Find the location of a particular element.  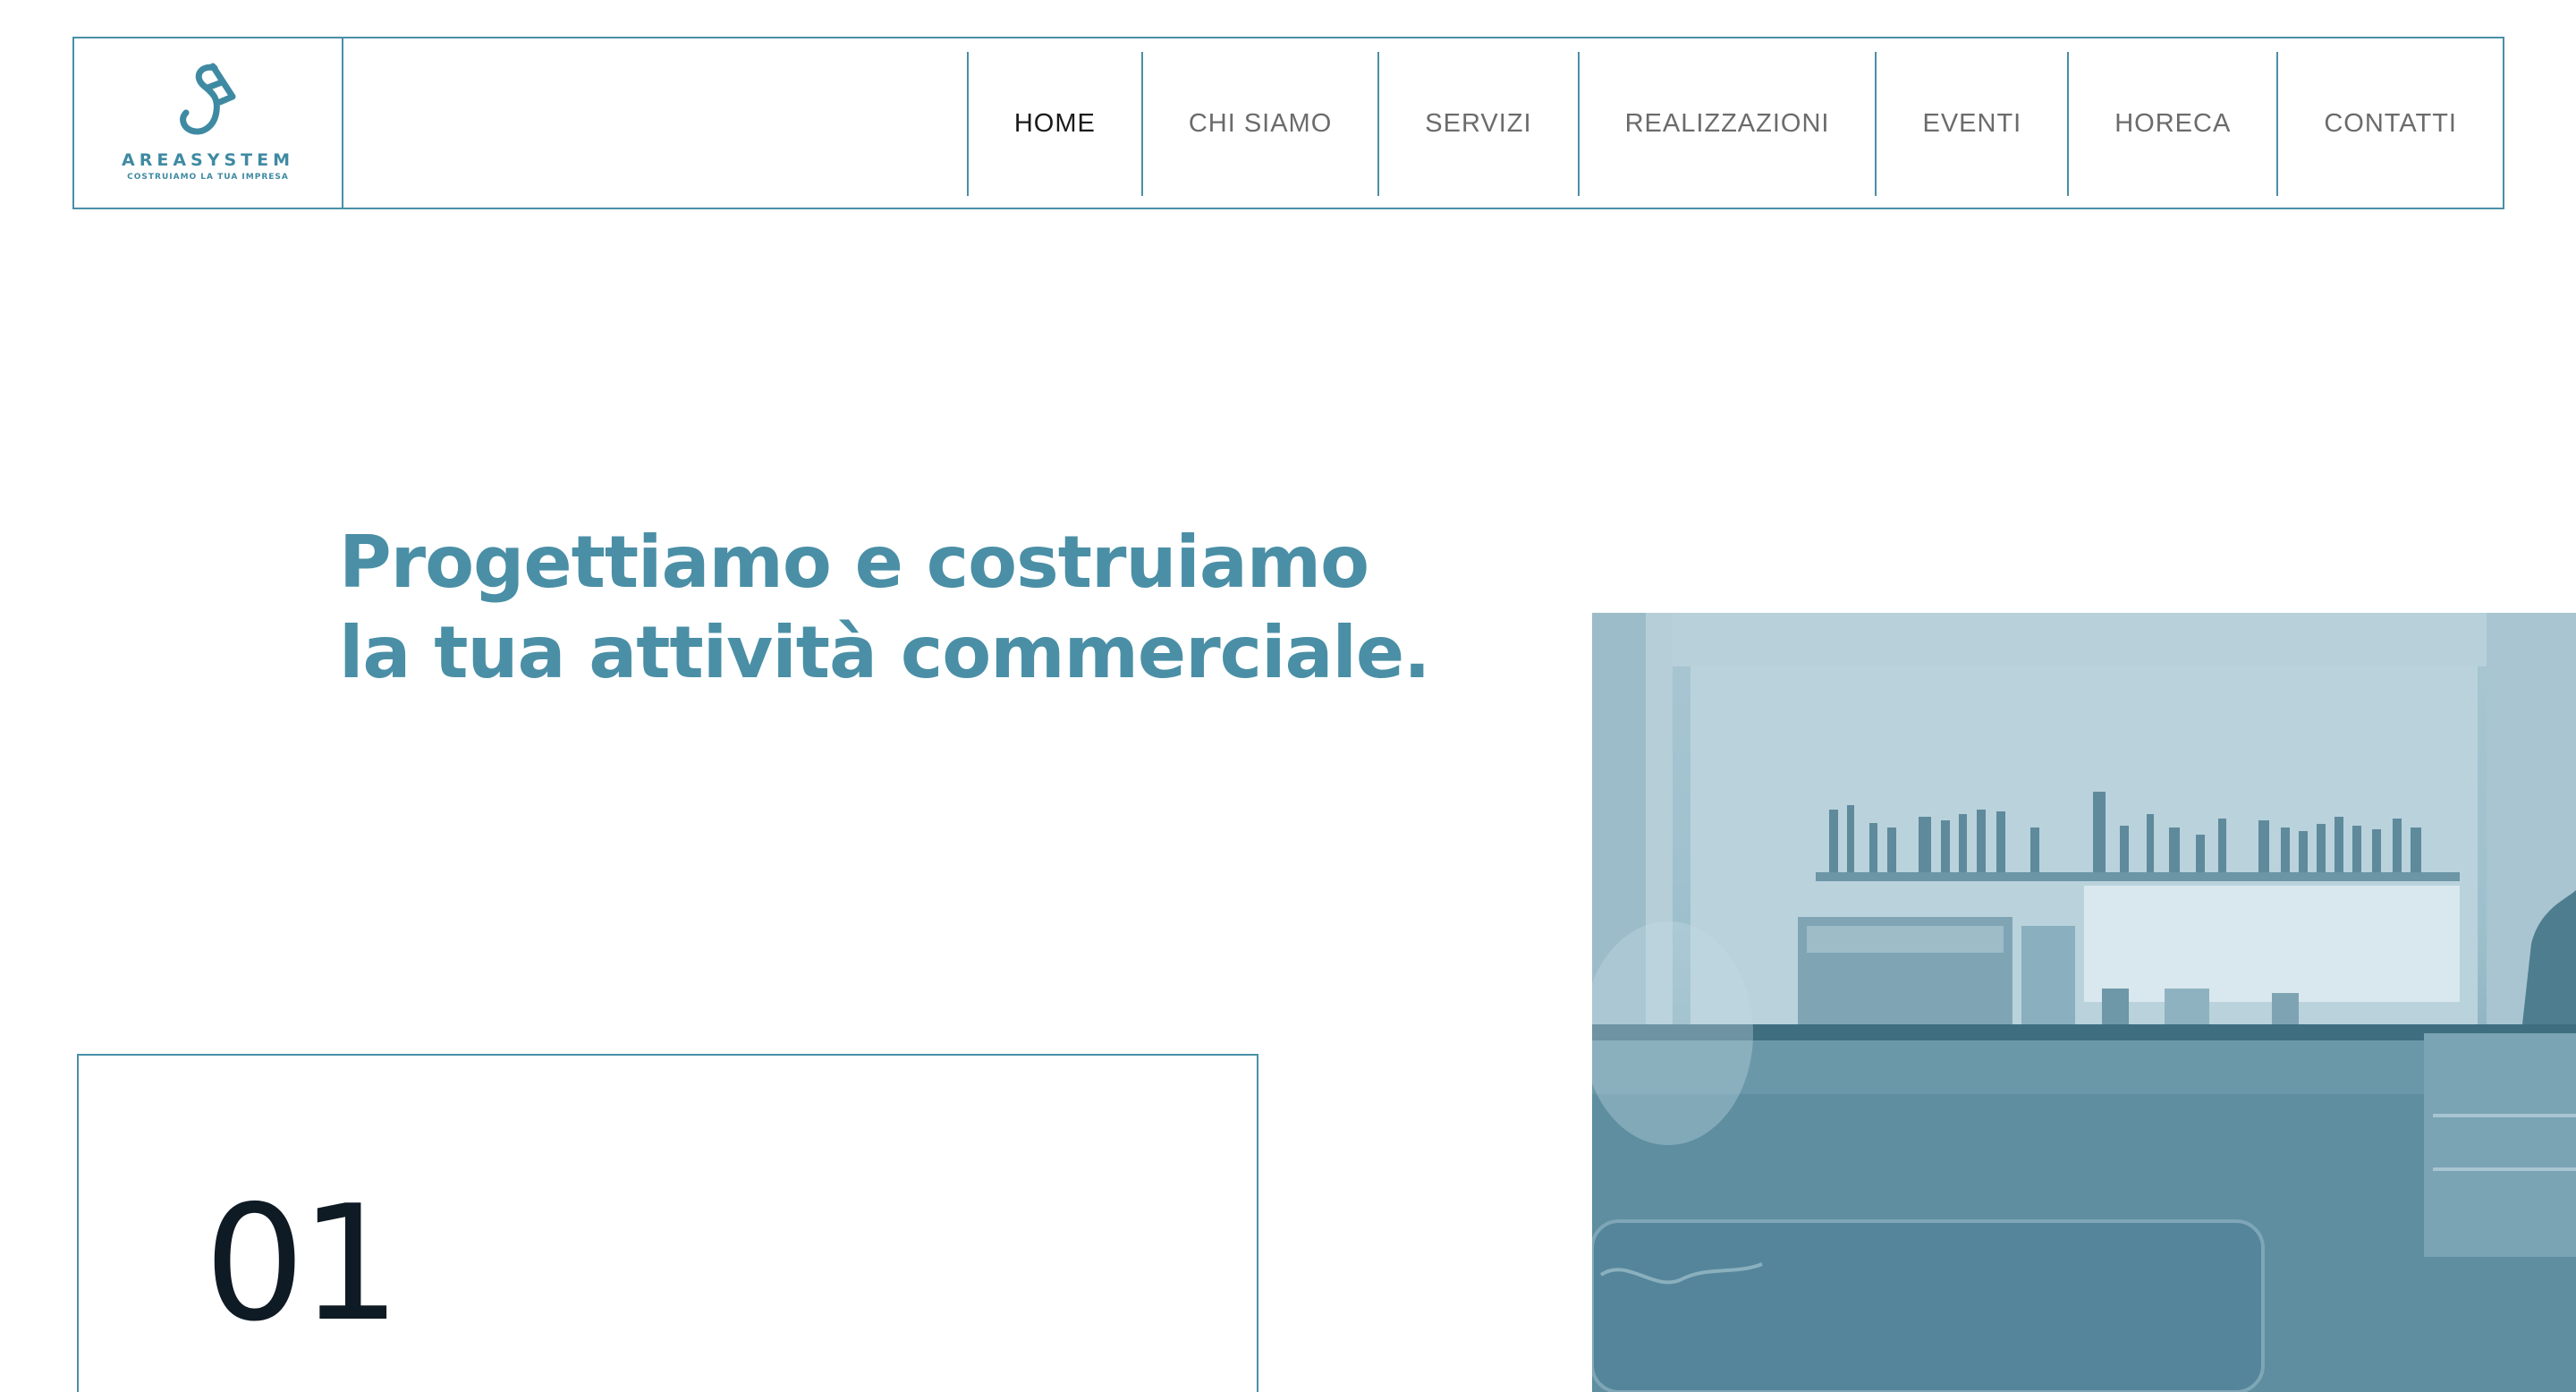

nav-item-eventi: EVENTI is located at coordinates (1971, 124).